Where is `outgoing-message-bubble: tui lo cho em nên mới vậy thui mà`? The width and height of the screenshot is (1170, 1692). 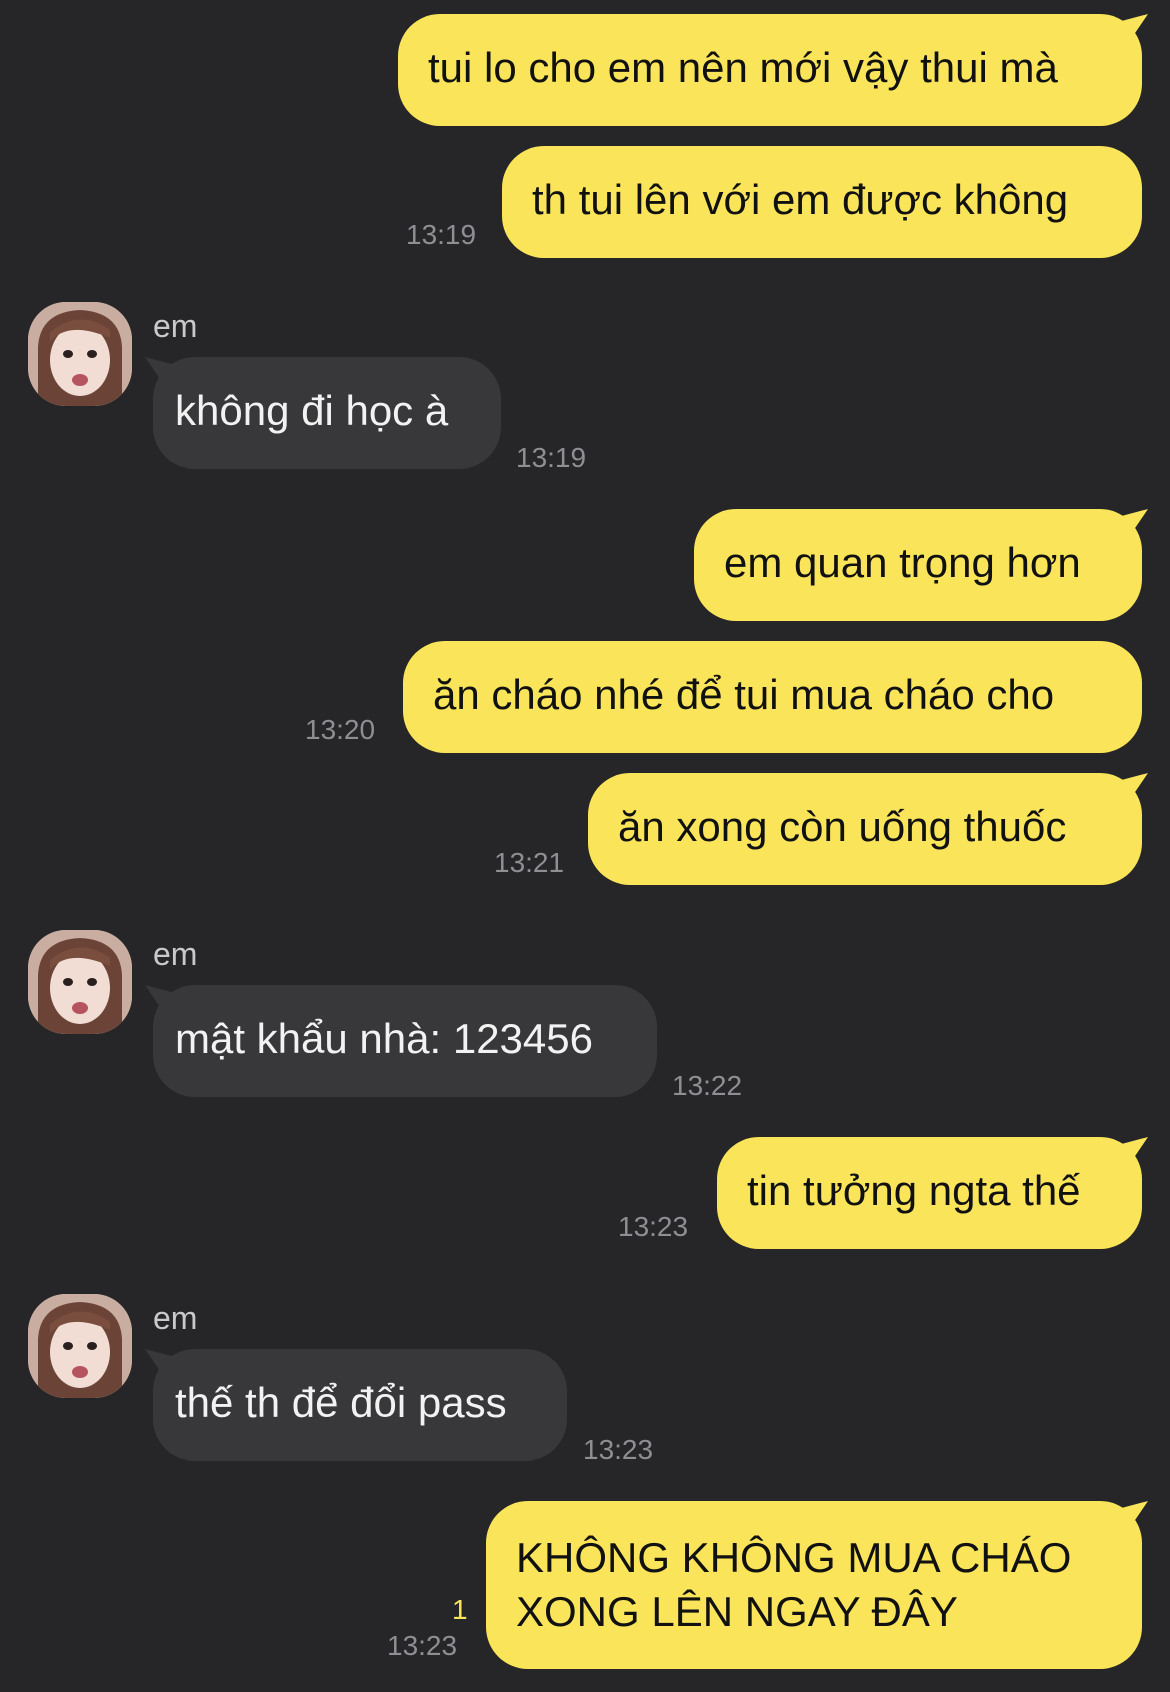
outgoing-message-bubble: tui lo cho em nên mới vậy thui mà is located at coordinates (773, 70).